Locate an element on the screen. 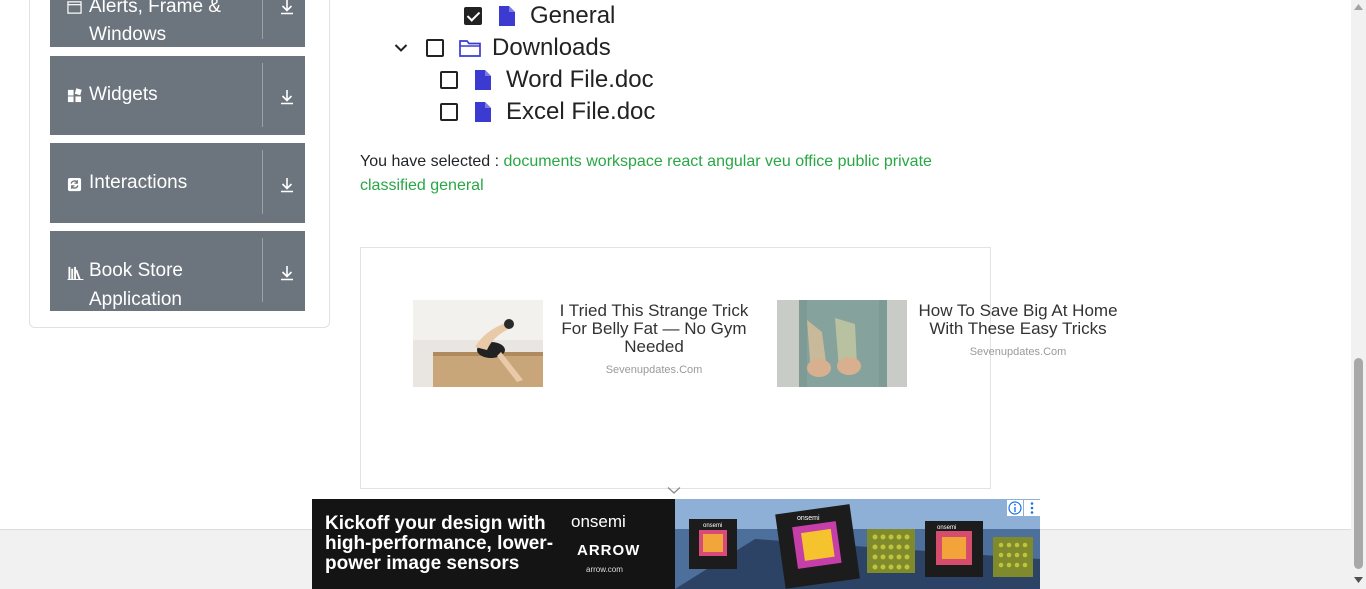  ad-image-belly is located at coordinates (478, 343).